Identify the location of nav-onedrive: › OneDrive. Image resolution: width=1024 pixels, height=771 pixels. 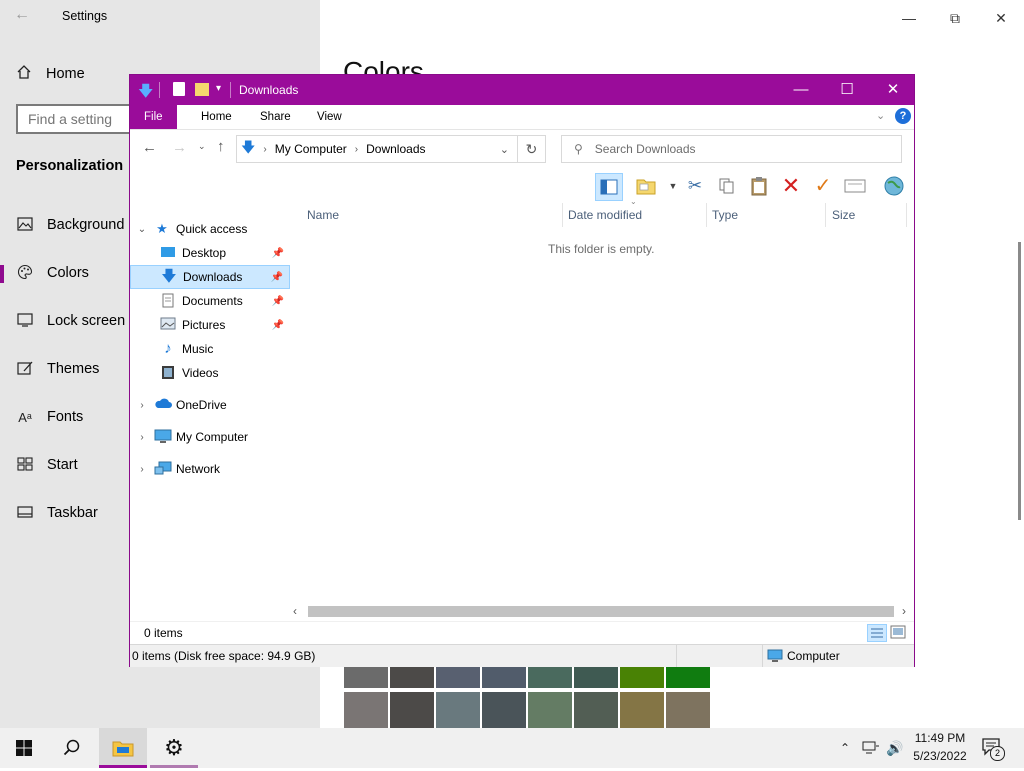
(210, 405).